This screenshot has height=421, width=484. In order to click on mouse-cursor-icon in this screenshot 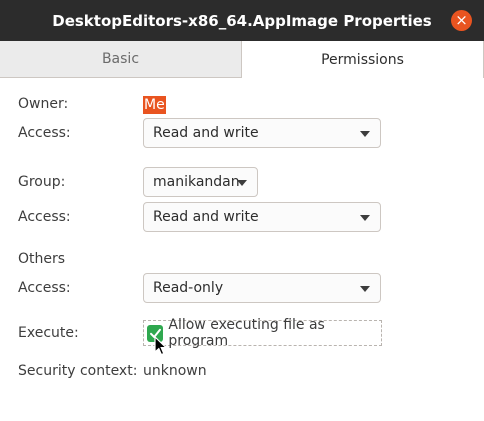, I will do `click(161, 346)`.